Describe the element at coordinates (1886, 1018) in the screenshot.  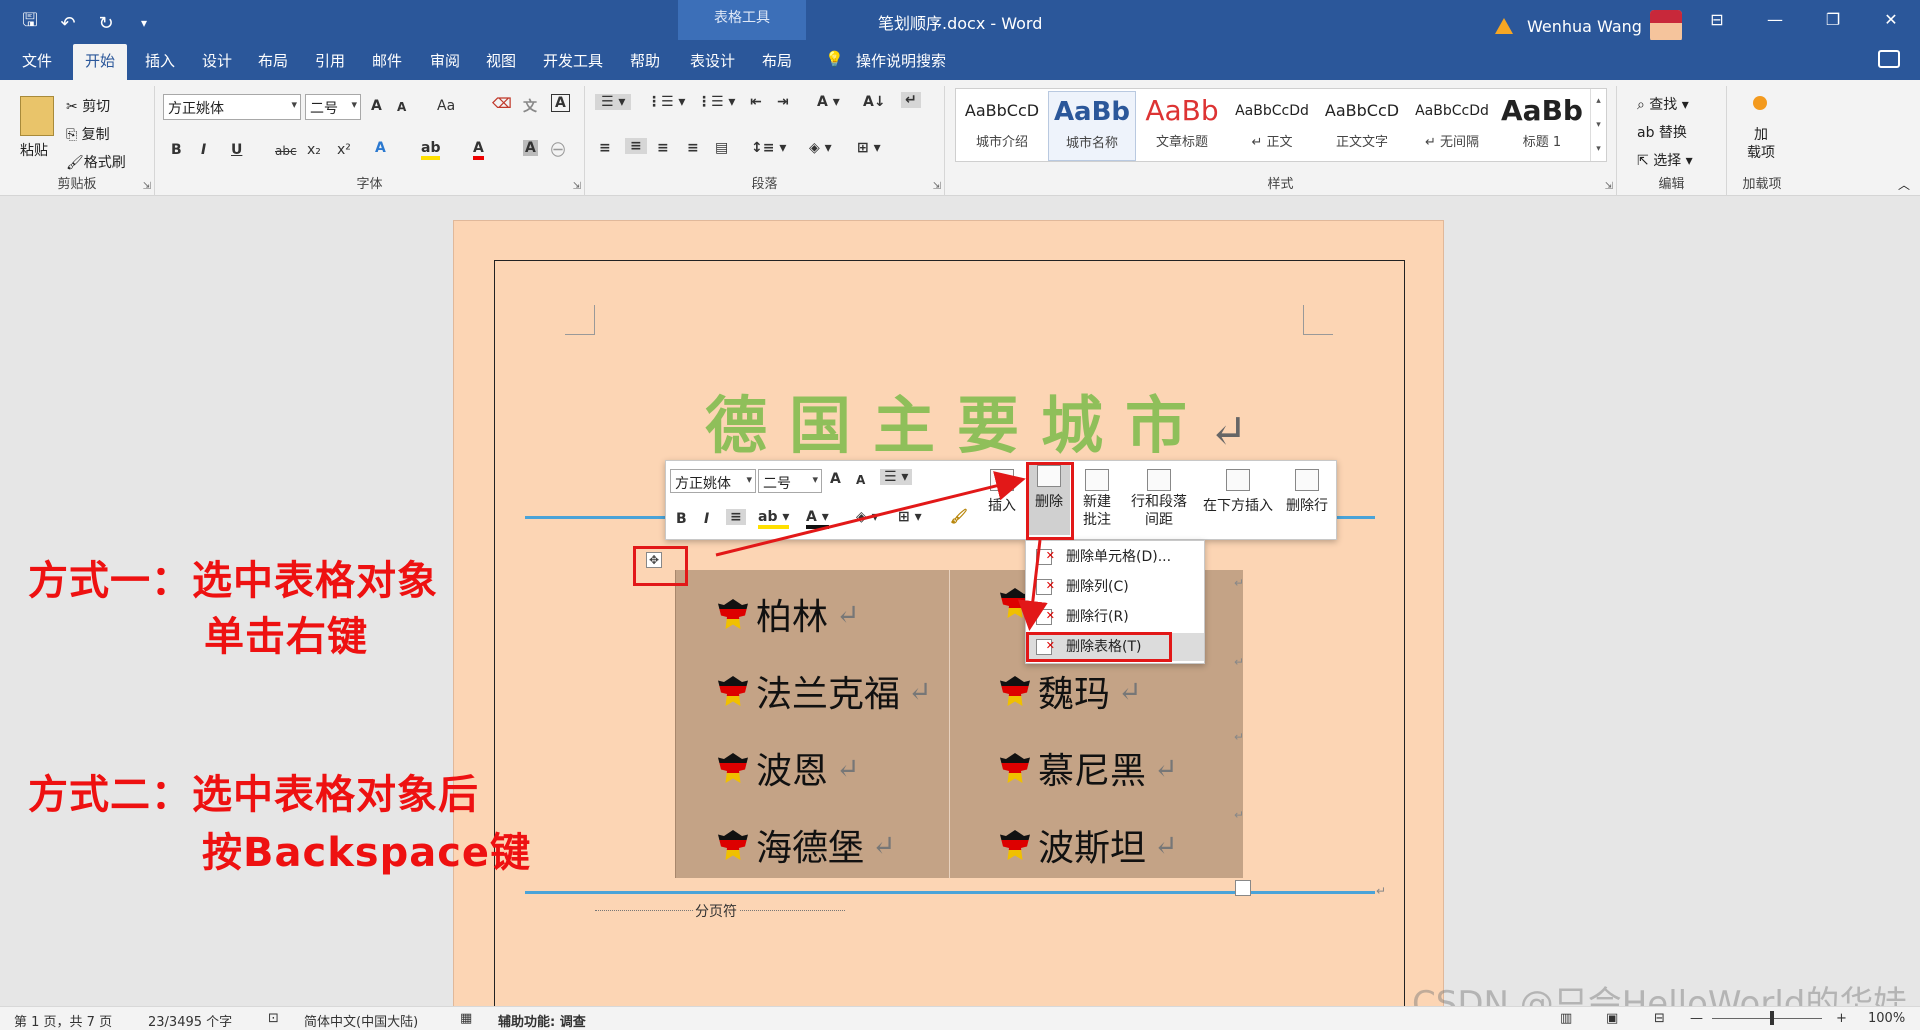
I see `zoom-level: 100%` at that location.